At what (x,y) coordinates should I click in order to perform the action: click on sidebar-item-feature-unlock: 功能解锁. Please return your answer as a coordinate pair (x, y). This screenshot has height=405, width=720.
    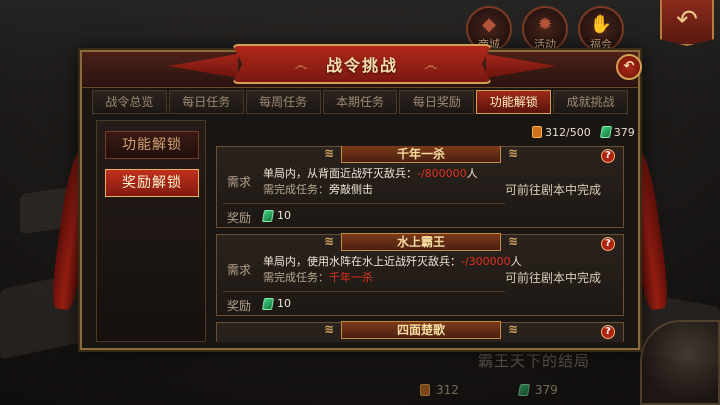
    Looking at the image, I should click on (152, 145).